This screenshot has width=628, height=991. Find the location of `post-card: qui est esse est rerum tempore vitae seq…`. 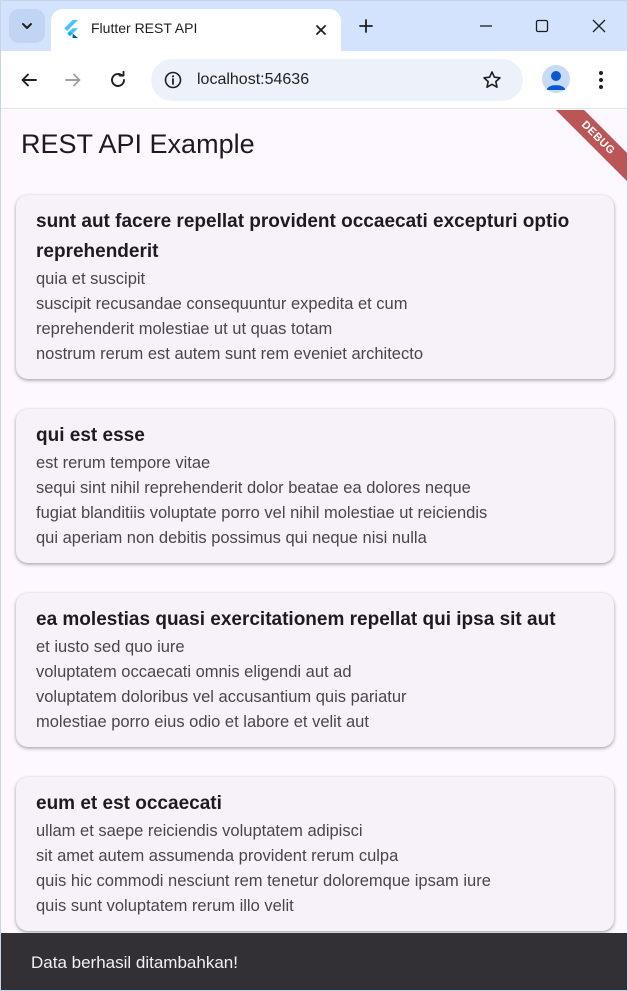

post-card: qui est esse est rerum tempore vitae seq… is located at coordinates (315, 486).